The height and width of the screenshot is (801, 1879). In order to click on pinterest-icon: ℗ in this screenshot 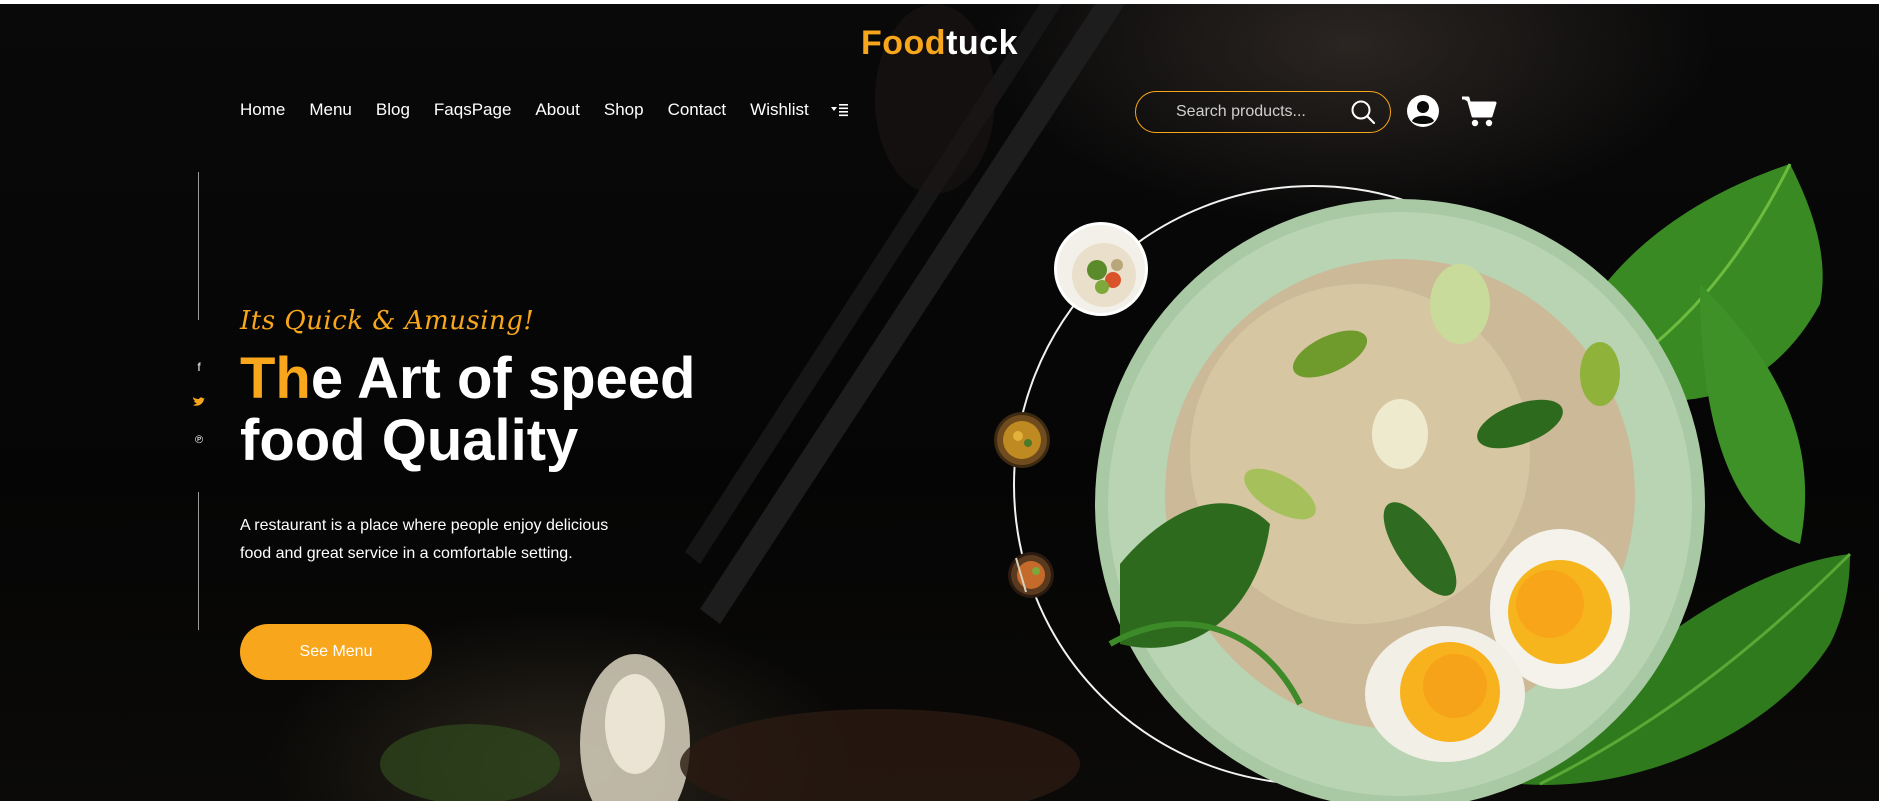, I will do `click(199, 440)`.